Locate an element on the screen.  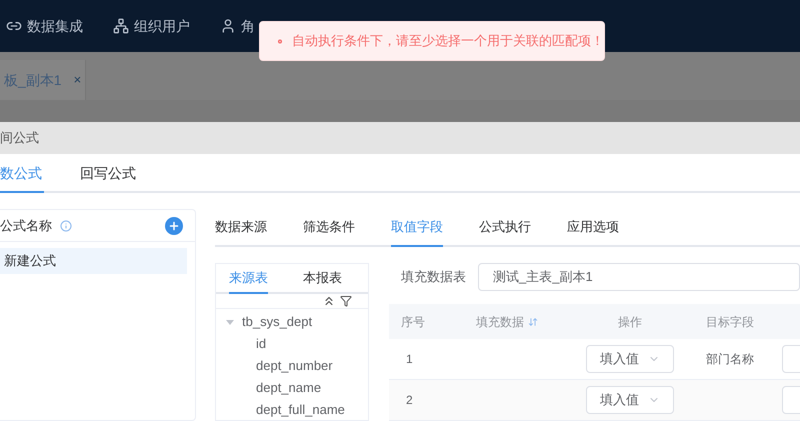
section-tab: 数据来源 is located at coordinates (241, 228).